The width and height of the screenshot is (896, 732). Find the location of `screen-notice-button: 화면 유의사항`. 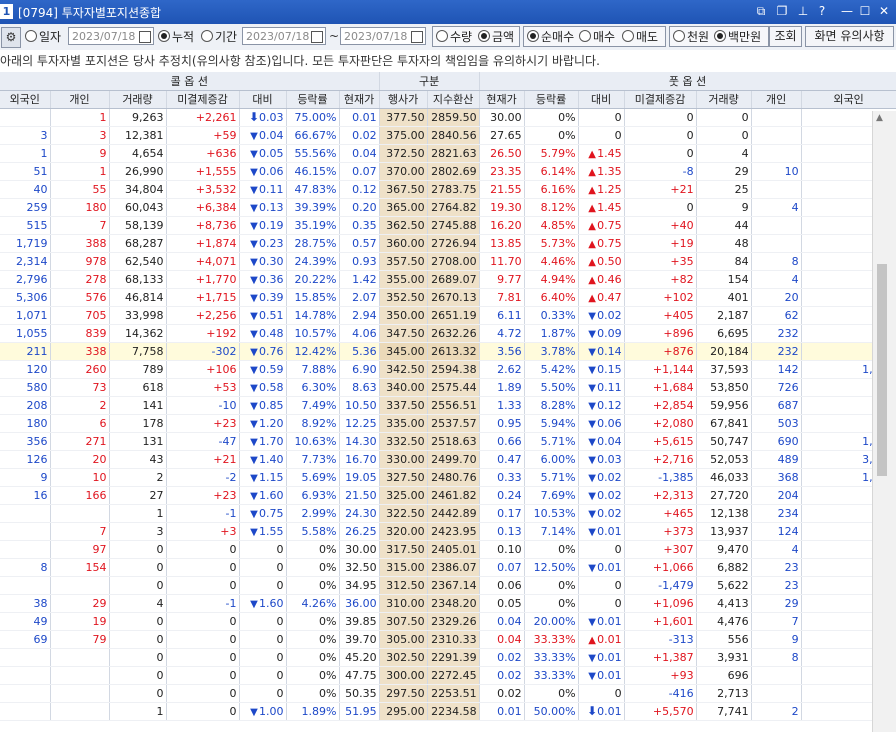

screen-notice-button: 화면 유의사항 is located at coordinates (849, 36).